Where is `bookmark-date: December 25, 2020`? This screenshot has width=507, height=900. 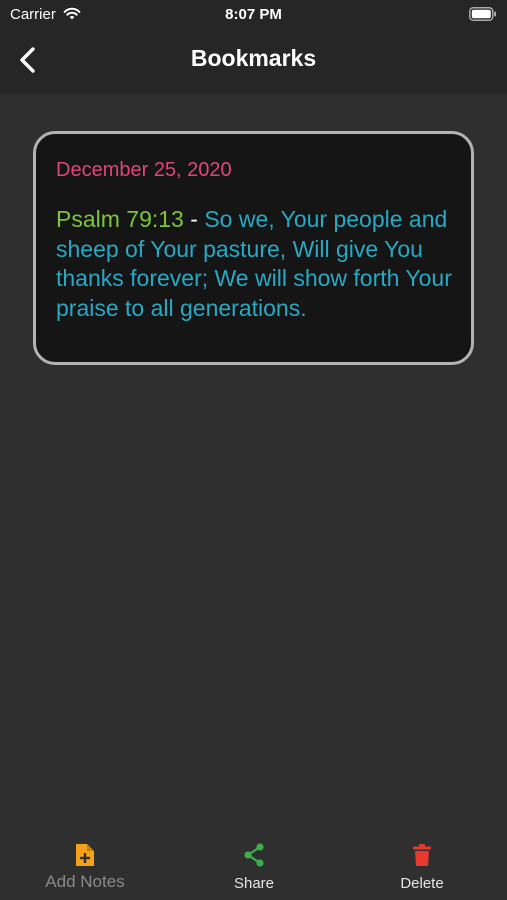 bookmark-date: December 25, 2020 is located at coordinates (144, 170).